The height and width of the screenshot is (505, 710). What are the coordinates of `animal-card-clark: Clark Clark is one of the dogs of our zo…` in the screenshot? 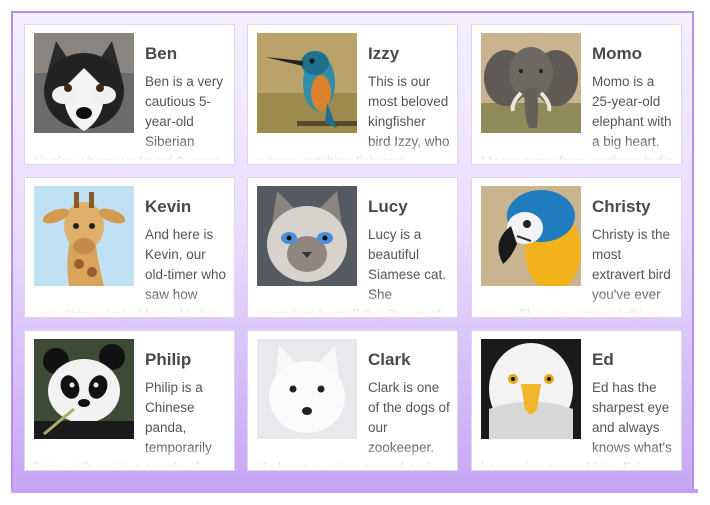 It's located at (352, 400).